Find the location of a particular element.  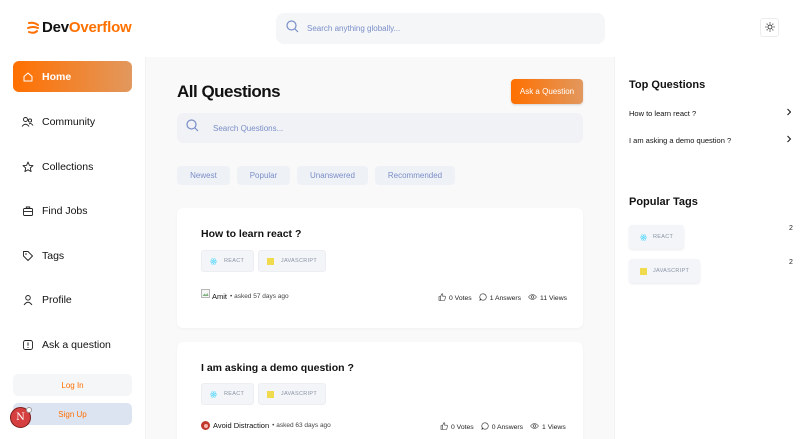

ask-question-button: Ask a Question is located at coordinates (547, 91).